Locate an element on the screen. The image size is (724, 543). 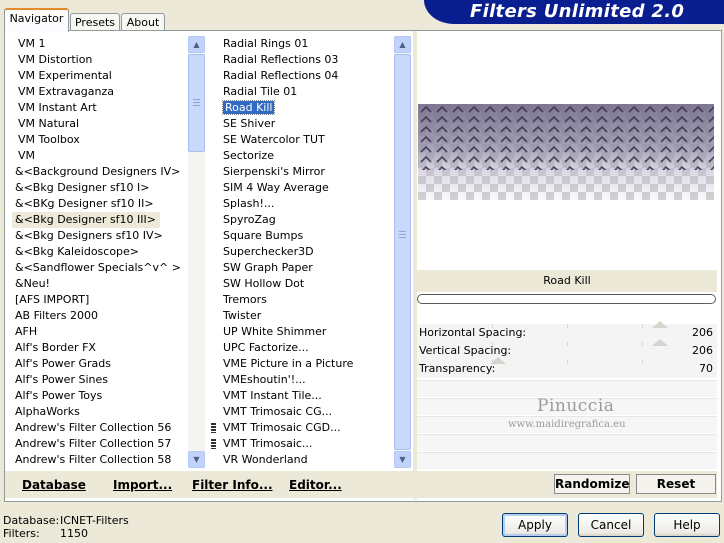
filter-item: VME Picture in a Picture is located at coordinates (307, 364).